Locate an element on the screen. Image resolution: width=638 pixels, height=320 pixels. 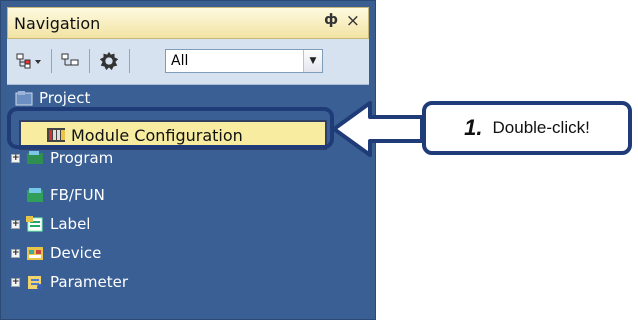
view-mode-button is located at coordinates (30, 61).